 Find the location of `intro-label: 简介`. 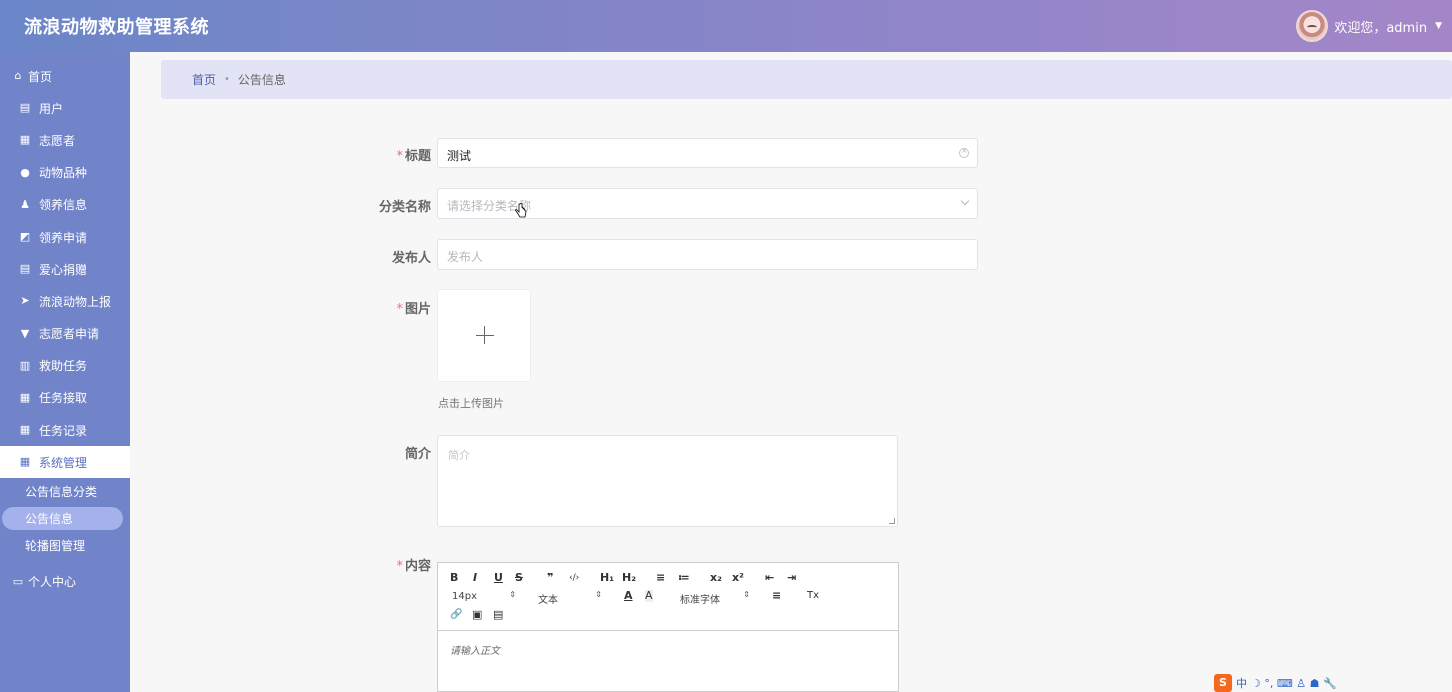

intro-label: 简介 is located at coordinates (417, 454).